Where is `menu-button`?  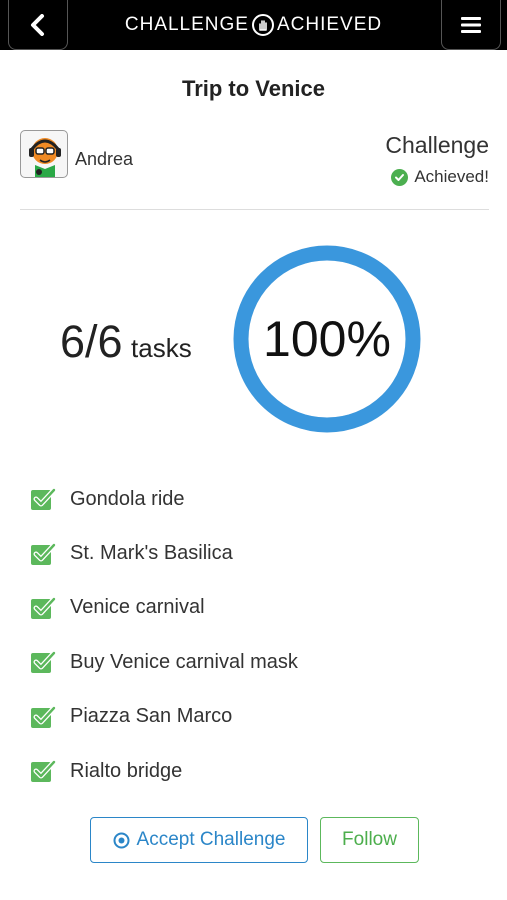 menu-button is located at coordinates (471, 25).